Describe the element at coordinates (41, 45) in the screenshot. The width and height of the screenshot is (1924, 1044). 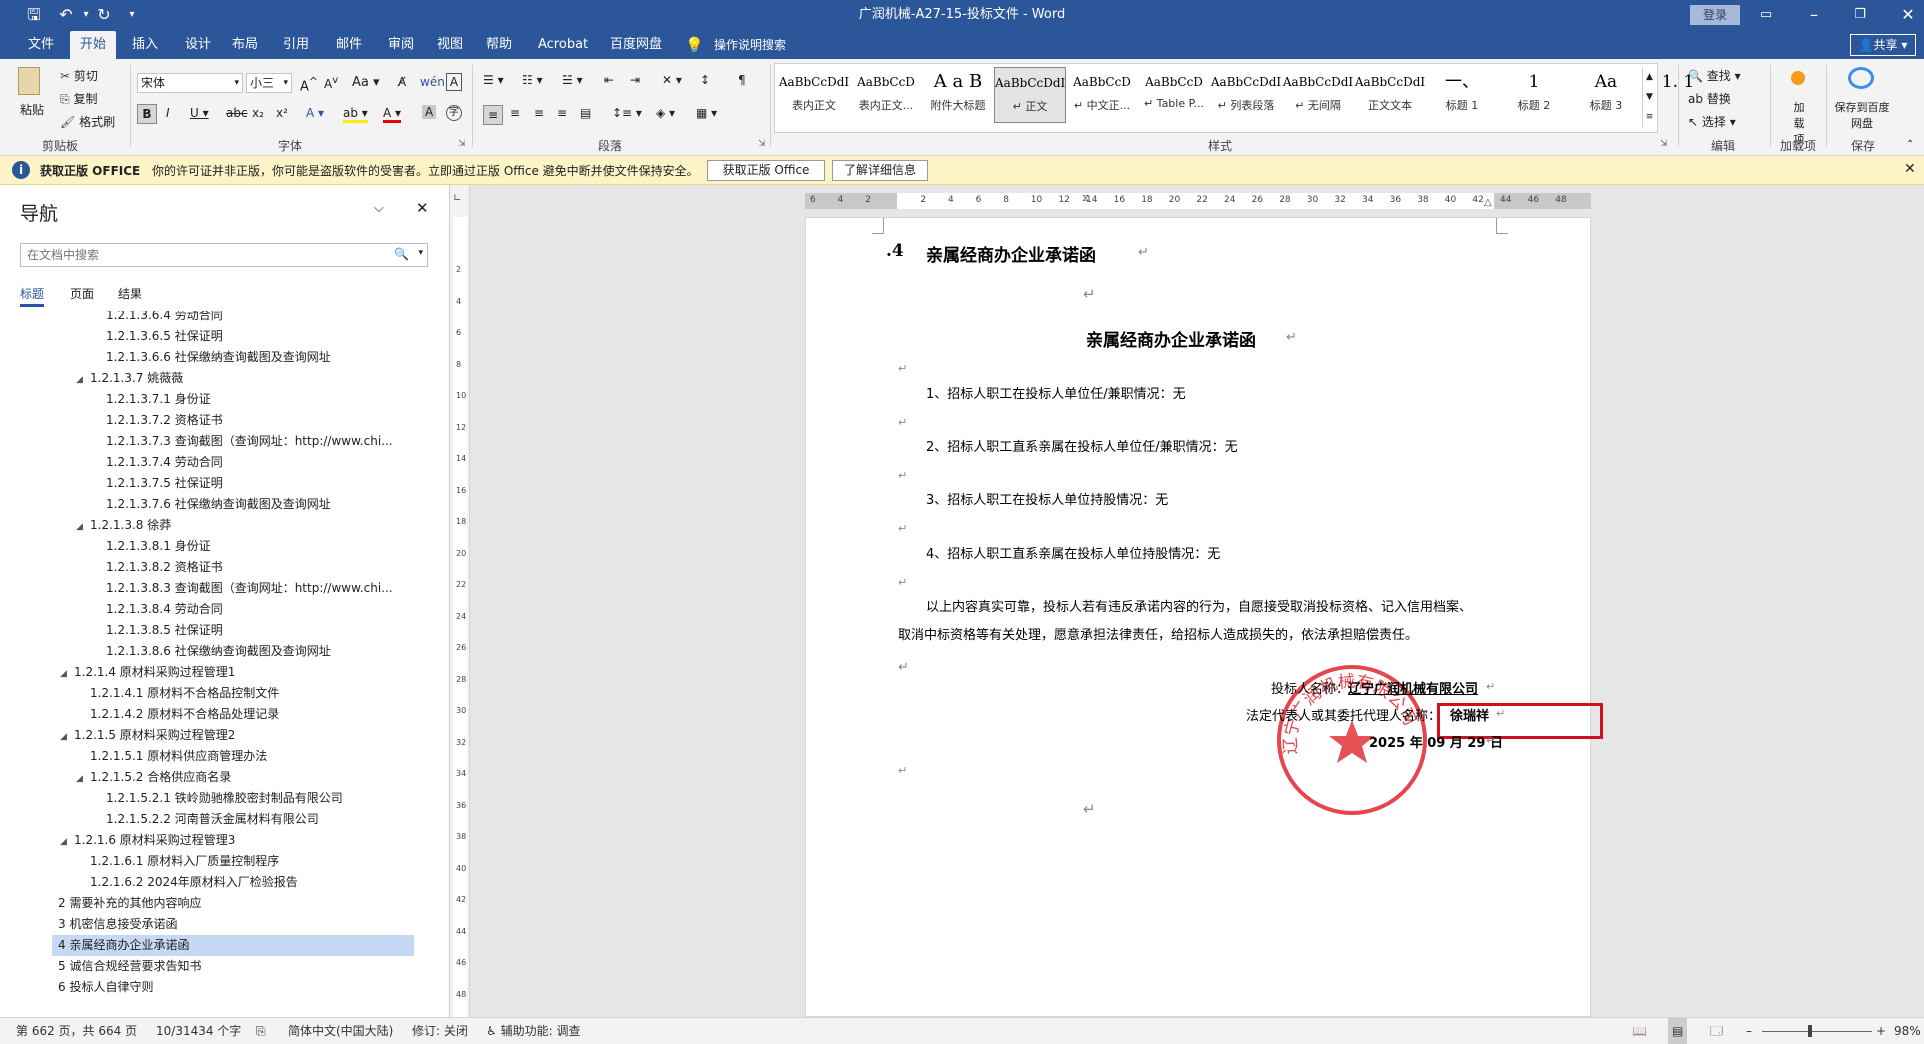
I see `tab-file: 文件` at that location.